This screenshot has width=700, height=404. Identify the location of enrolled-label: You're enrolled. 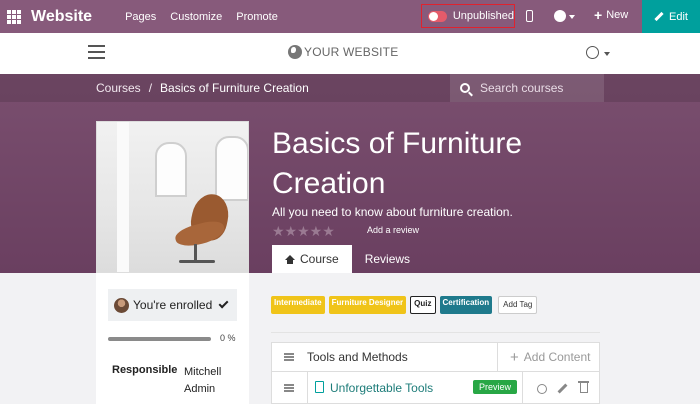
(173, 305).